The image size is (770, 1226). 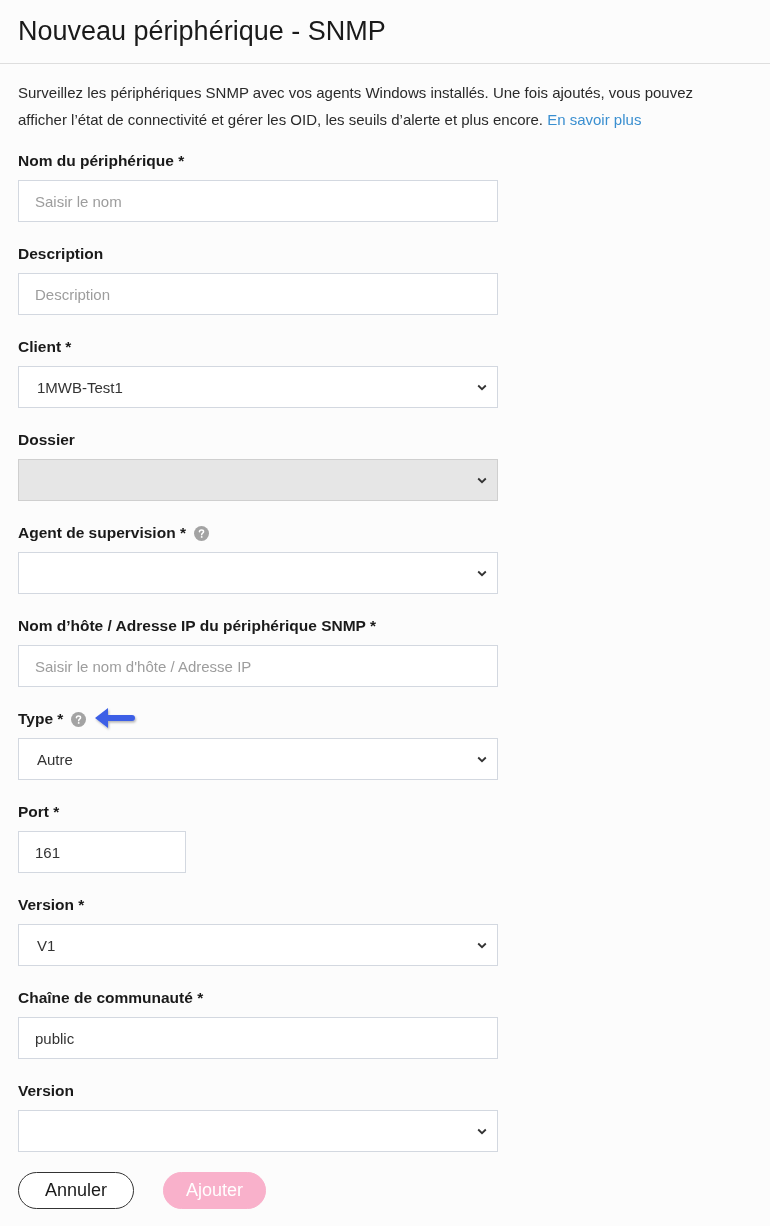 What do you see at coordinates (197, 626) in the screenshot?
I see `field-label: Nom d’hôte / Adresse IP du périphérique SNMP *` at bounding box center [197, 626].